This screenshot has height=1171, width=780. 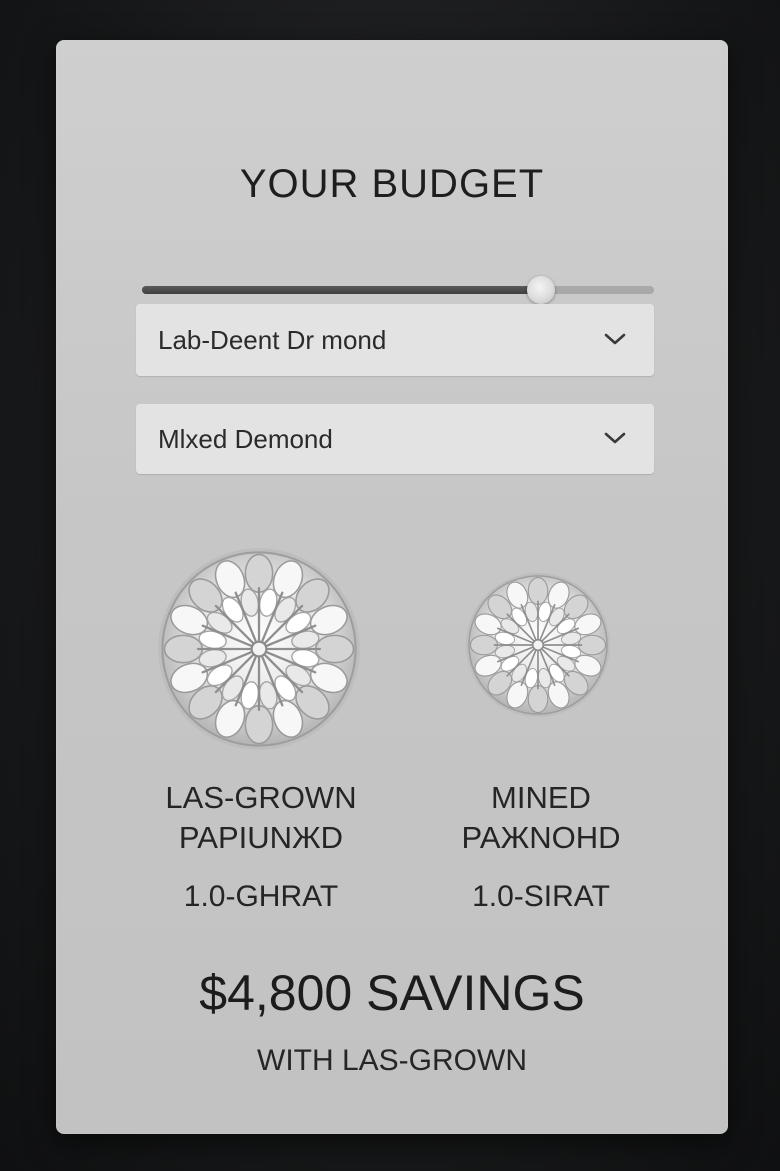 I want to click on diamond-type-value: Lab-Deent Dr mond, so click(x=272, y=340).